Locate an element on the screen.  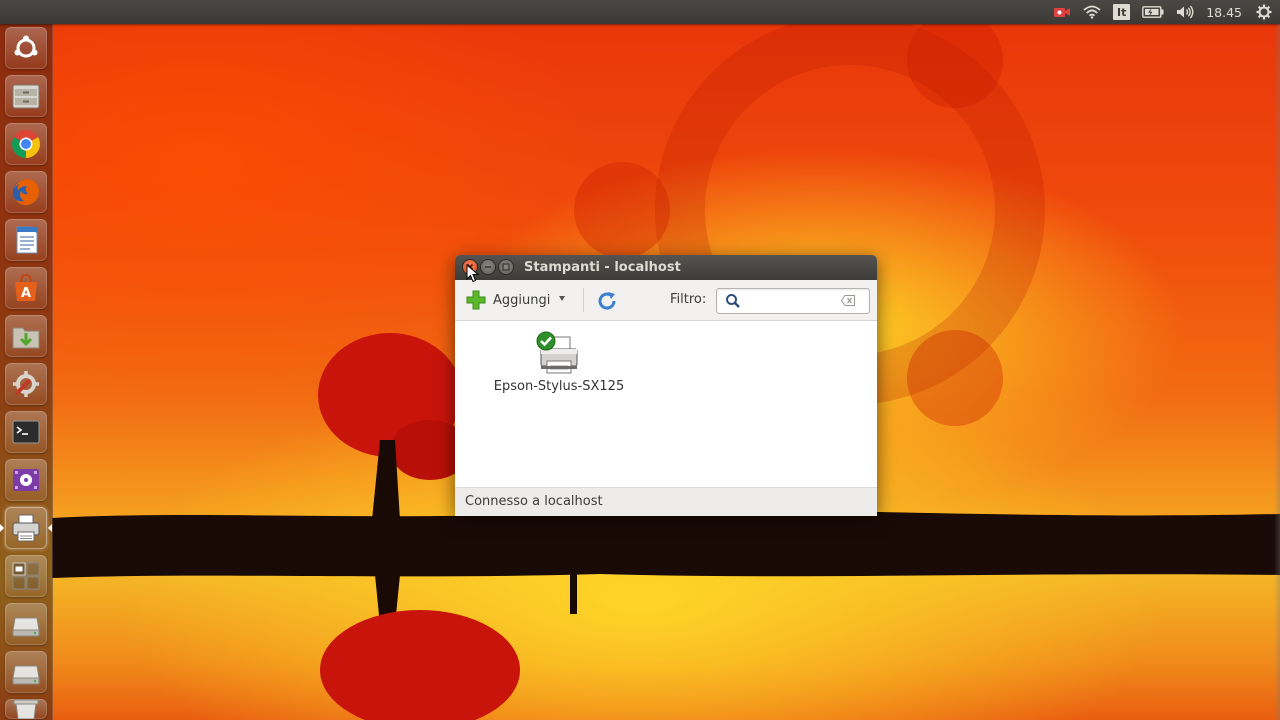
launcher-software-center: A is located at coordinates (26, 288).